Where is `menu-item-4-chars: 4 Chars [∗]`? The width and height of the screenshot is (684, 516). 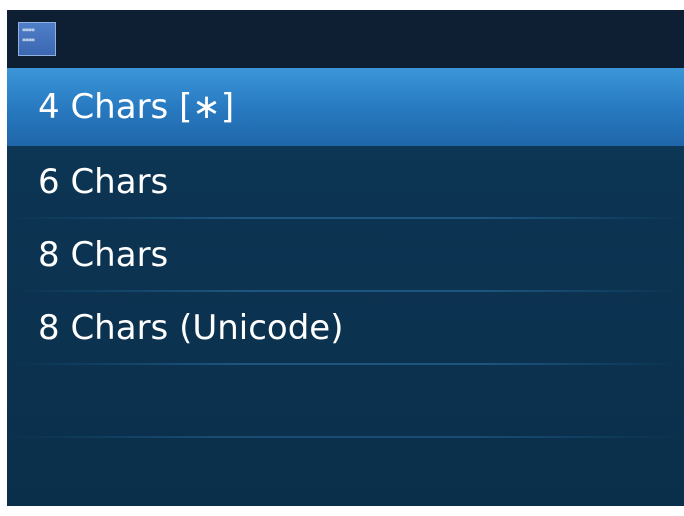 menu-item-4-chars: 4 Chars [∗] is located at coordinates (345, 107).